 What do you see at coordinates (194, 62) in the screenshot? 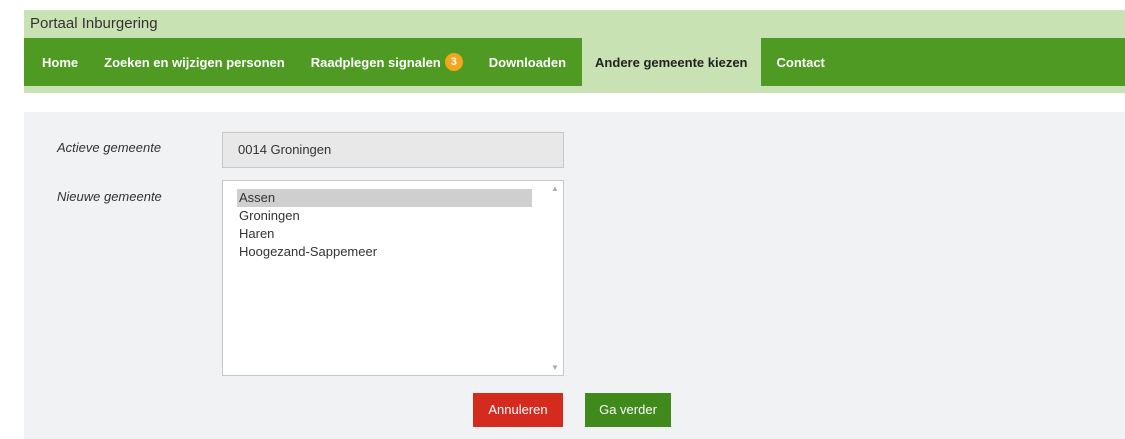
I see `nav-search-persons: Zoeken en wijzigen personen` at bounding box center [194, 62].